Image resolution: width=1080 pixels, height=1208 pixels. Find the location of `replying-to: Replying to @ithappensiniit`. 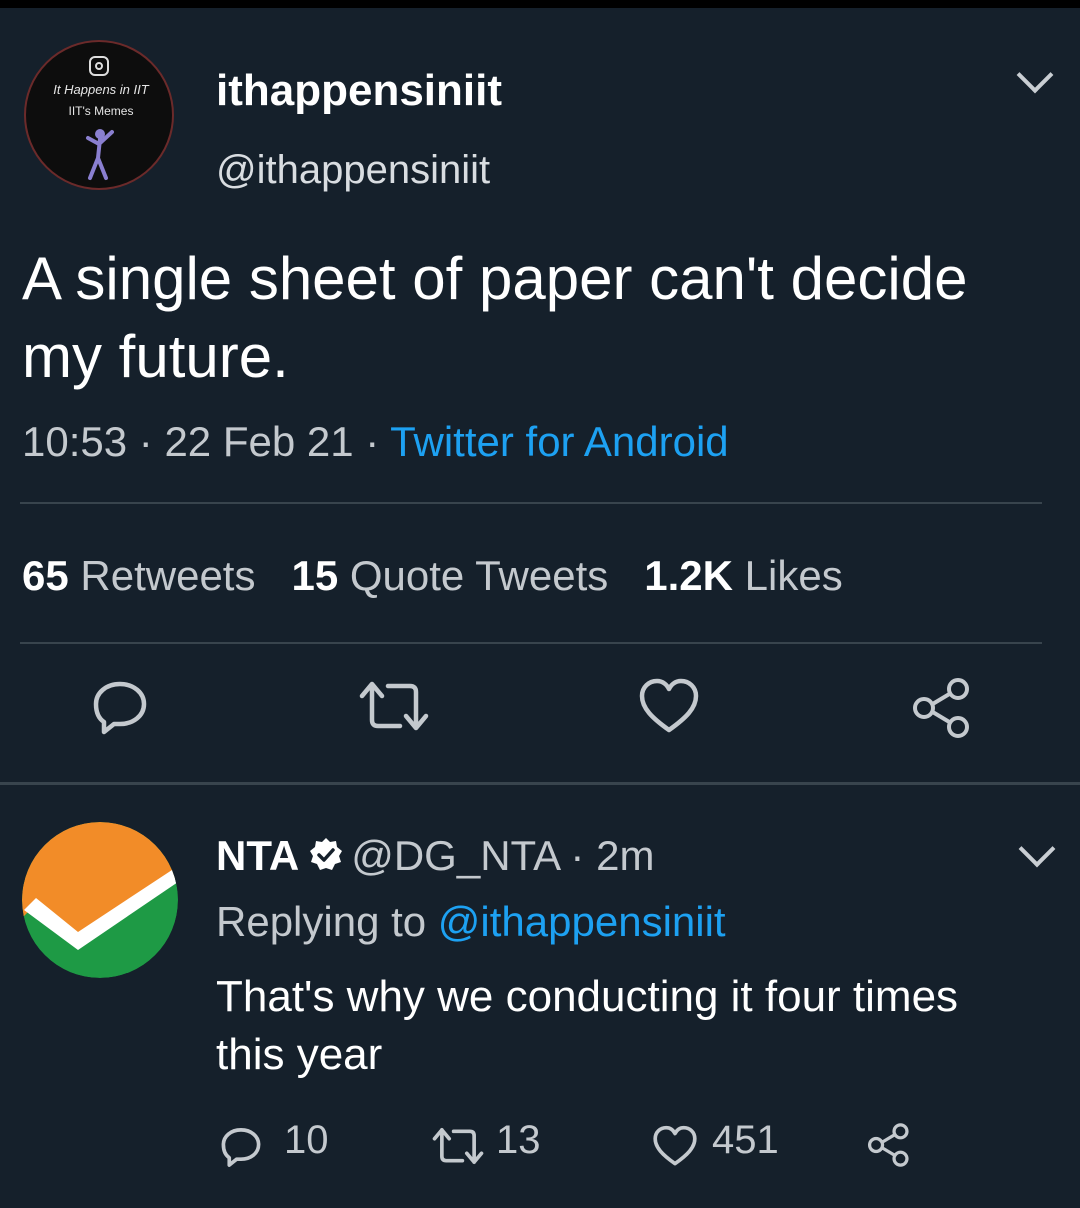

replying-to: Replying to @ithappensiniit is located at coordinates (471, 922).